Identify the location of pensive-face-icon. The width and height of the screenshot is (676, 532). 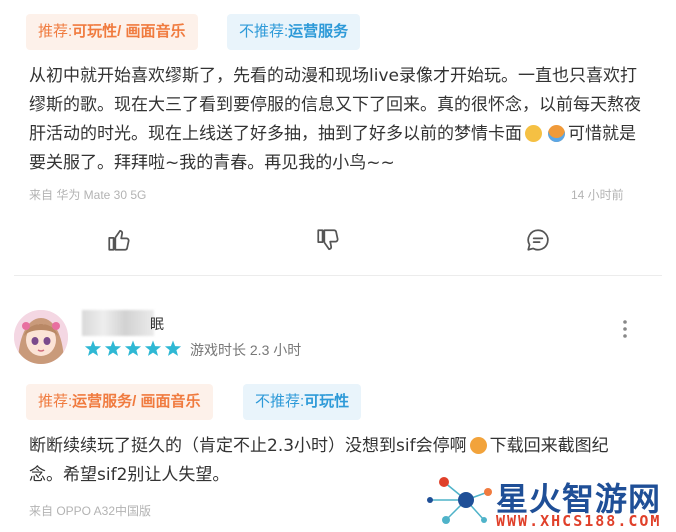
(533, 133).